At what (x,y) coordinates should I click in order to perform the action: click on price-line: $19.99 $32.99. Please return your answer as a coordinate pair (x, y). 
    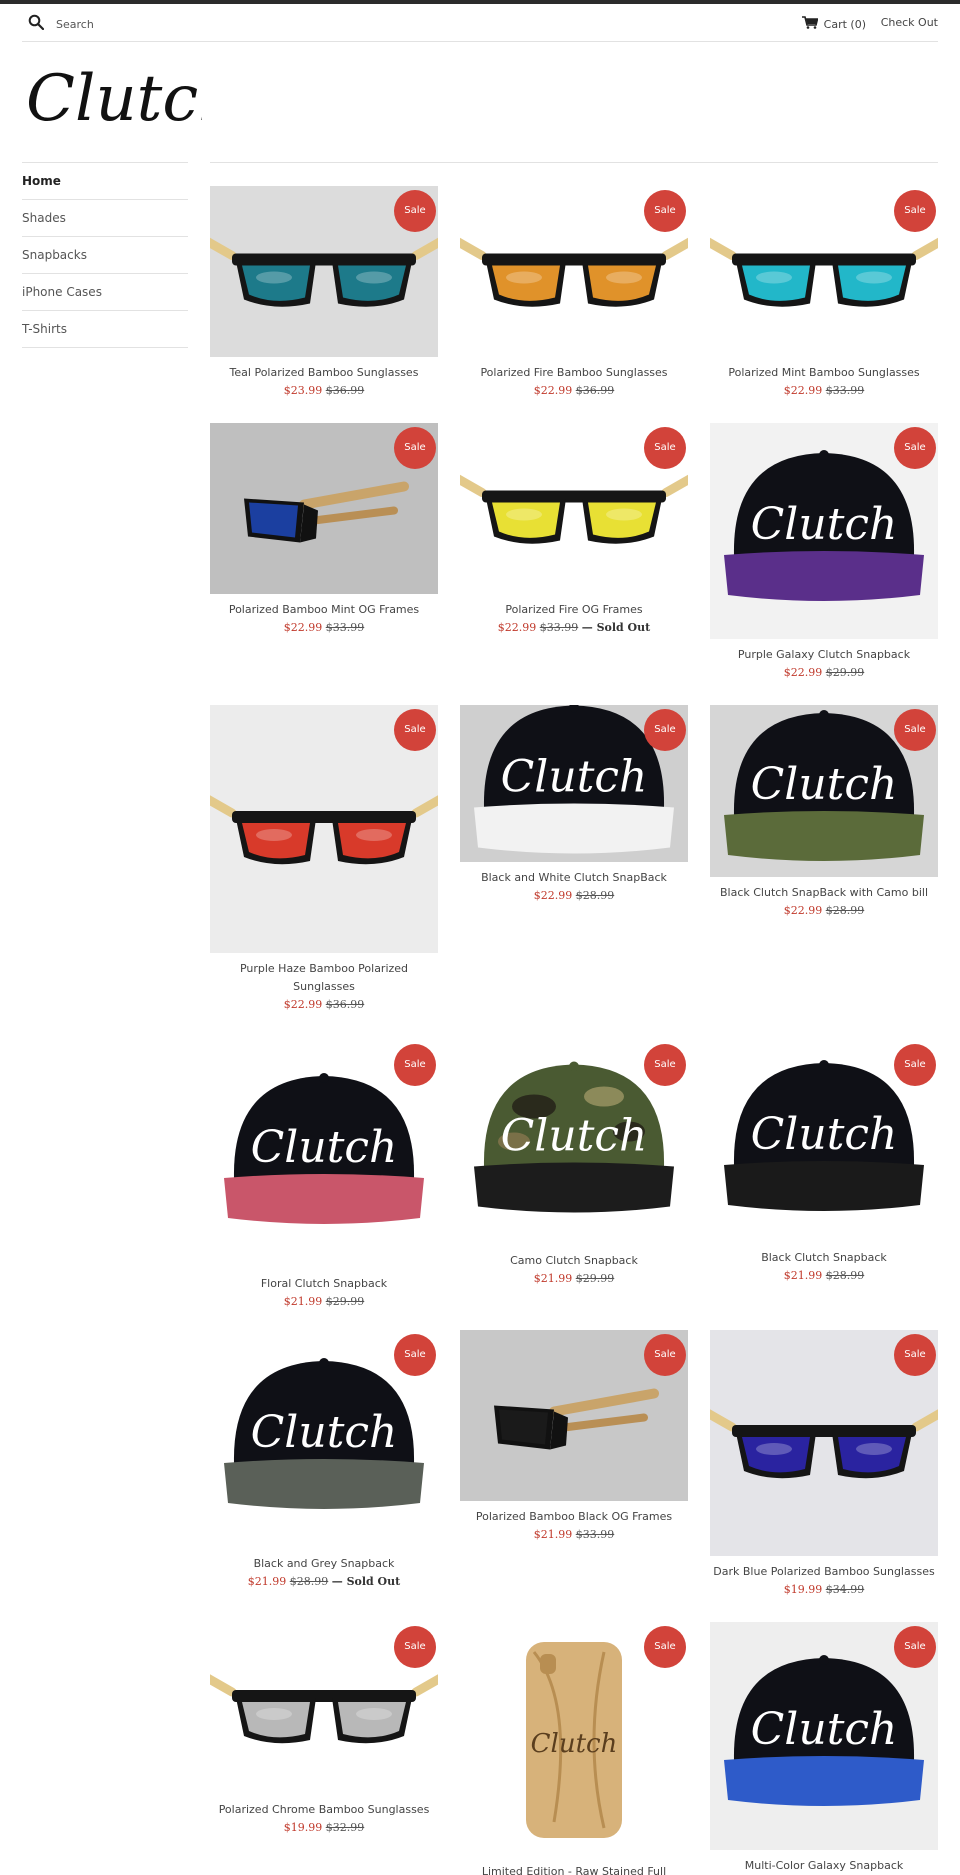
    Looking at the image, I should click on (324, 1828).